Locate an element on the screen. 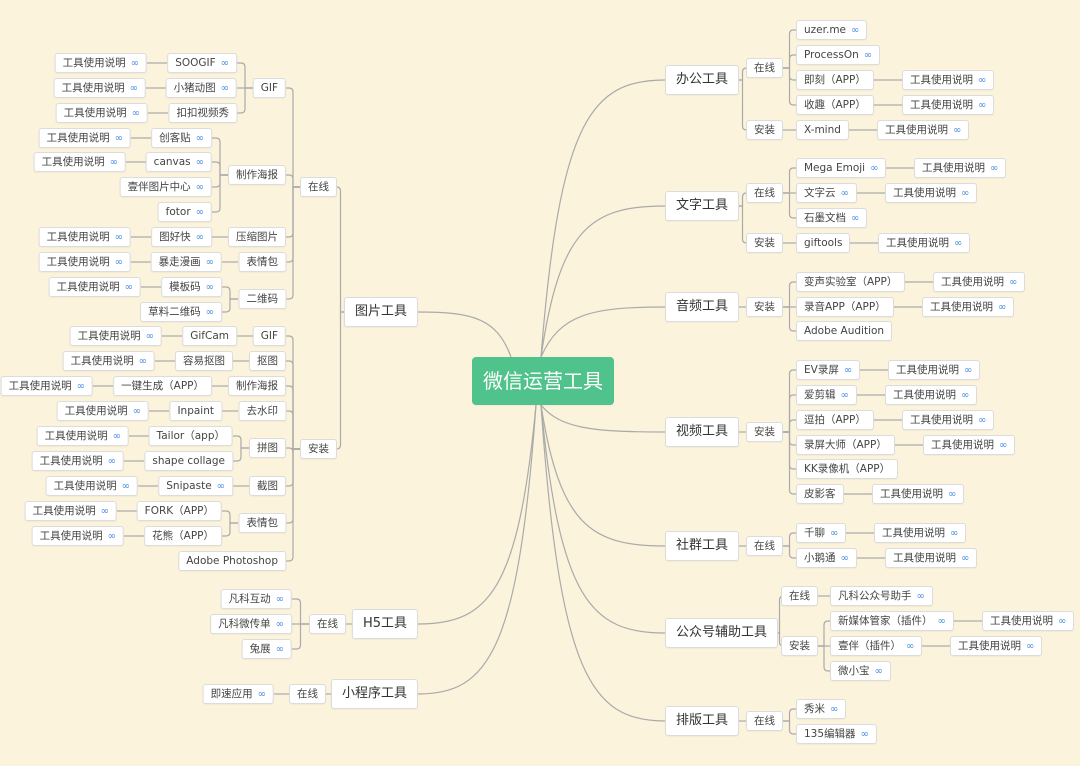 Image resolution: width=1080 pixels, height=766 pixels. category-topic: 制作海报 is located at coordinates (257, 175).